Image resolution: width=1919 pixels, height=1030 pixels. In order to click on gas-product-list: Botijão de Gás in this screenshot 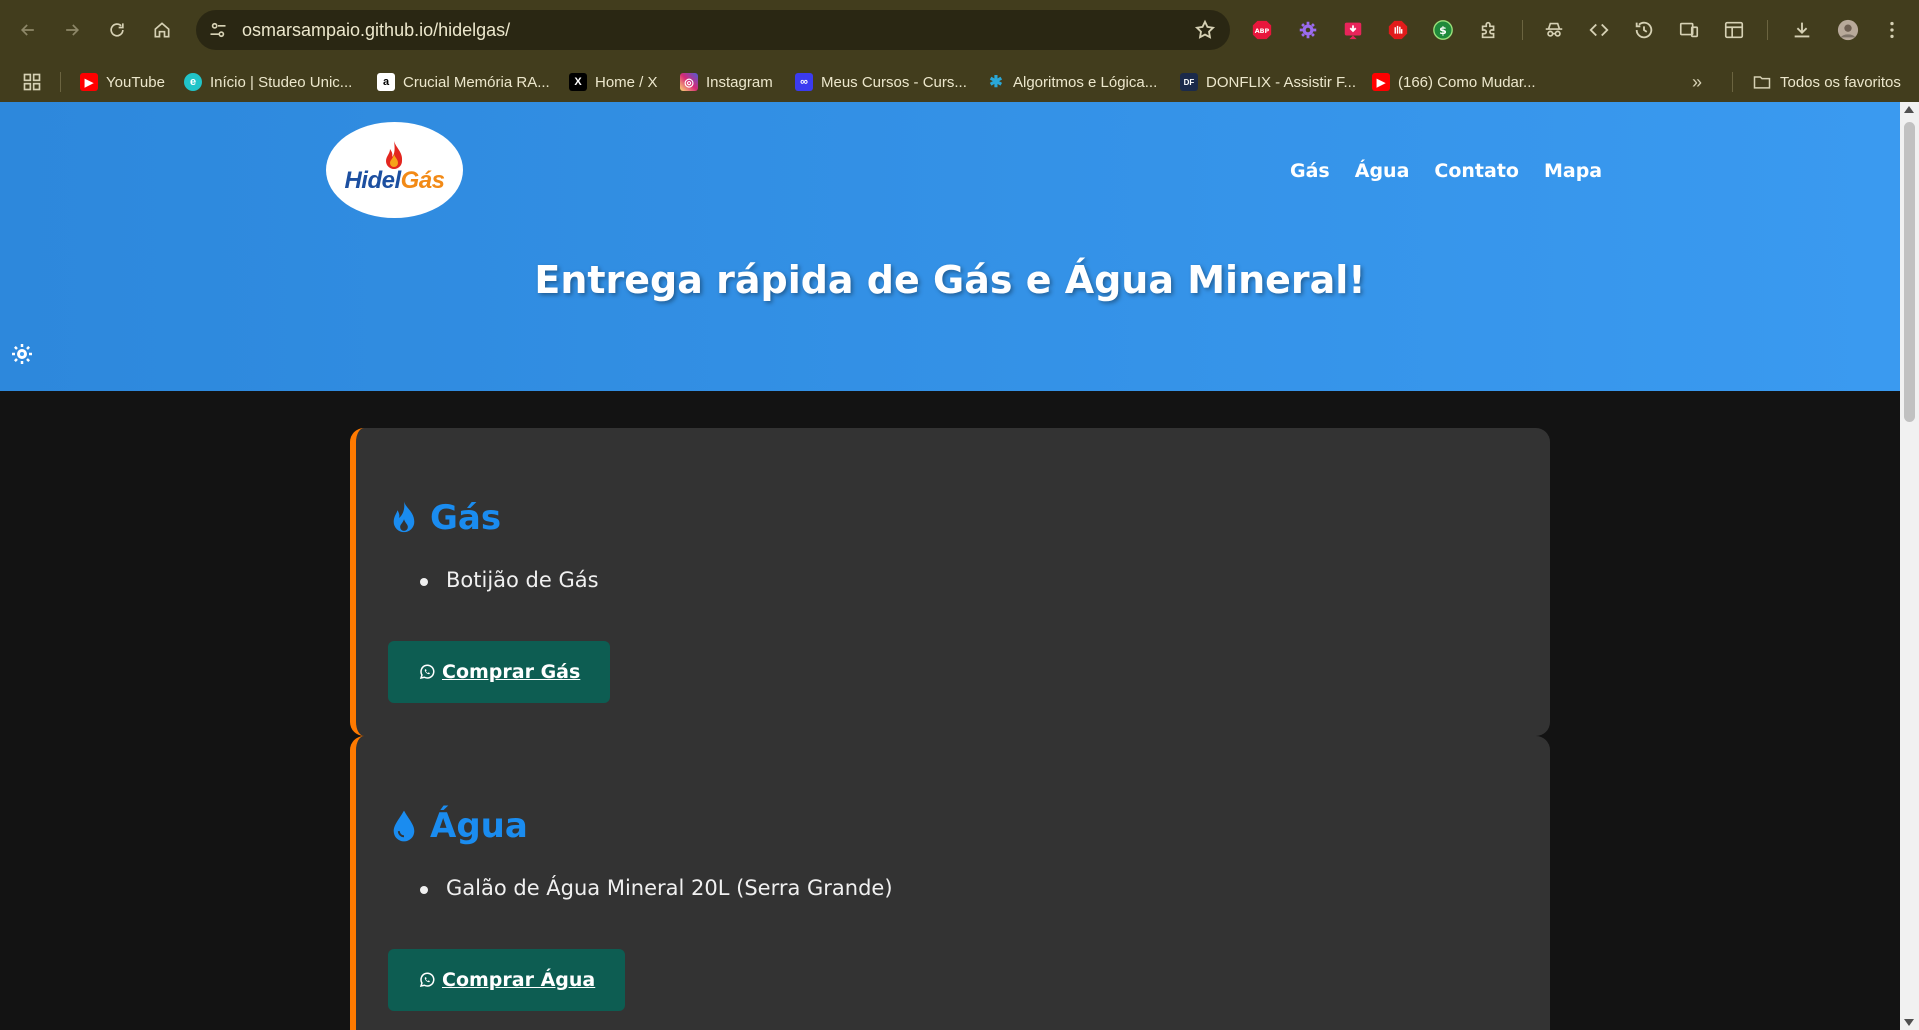, I will do `click(509, 580)`.